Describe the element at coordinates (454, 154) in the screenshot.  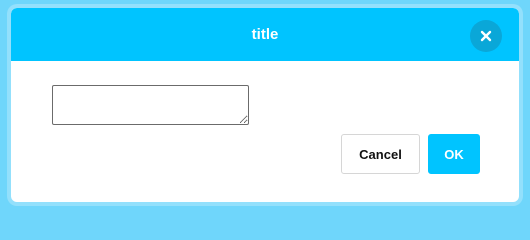
I see `ok-button: OK` at that location.